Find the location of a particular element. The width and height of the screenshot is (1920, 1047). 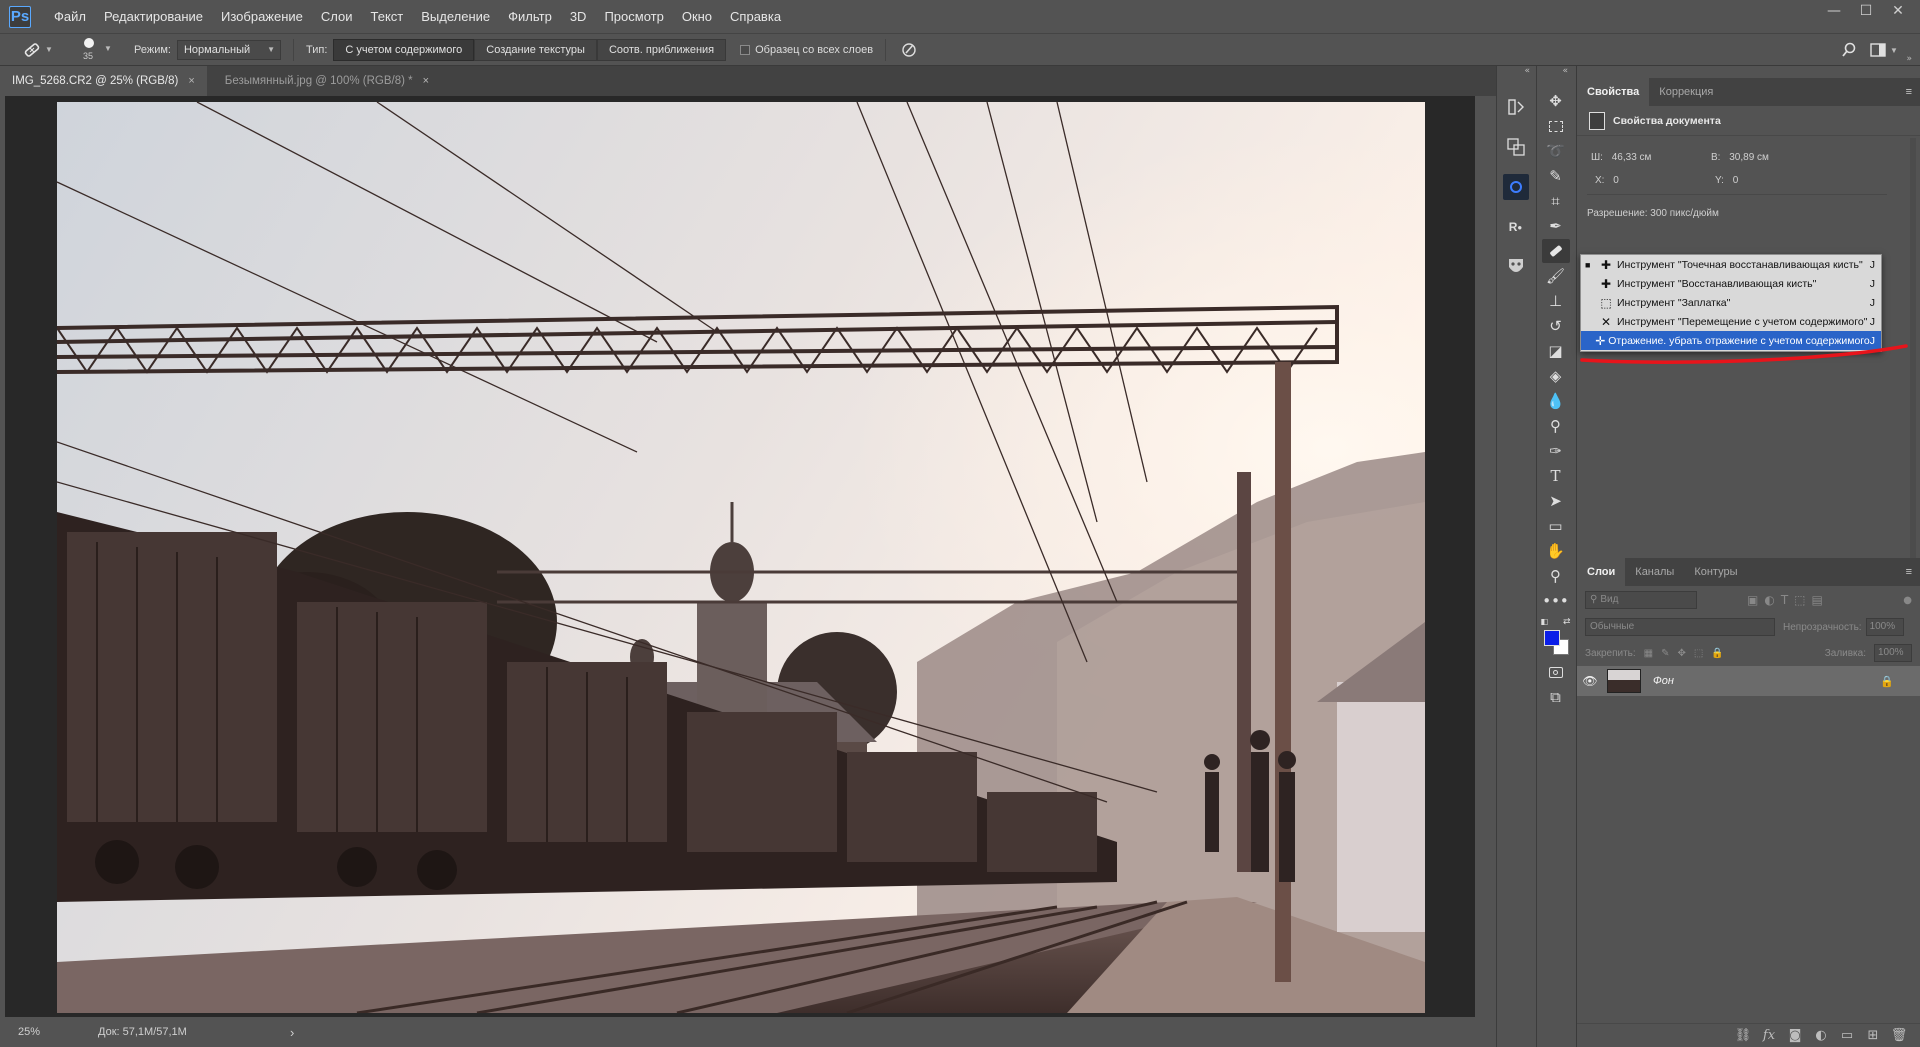

status-menu-arrow: › is located at coordinates (292, 1032).